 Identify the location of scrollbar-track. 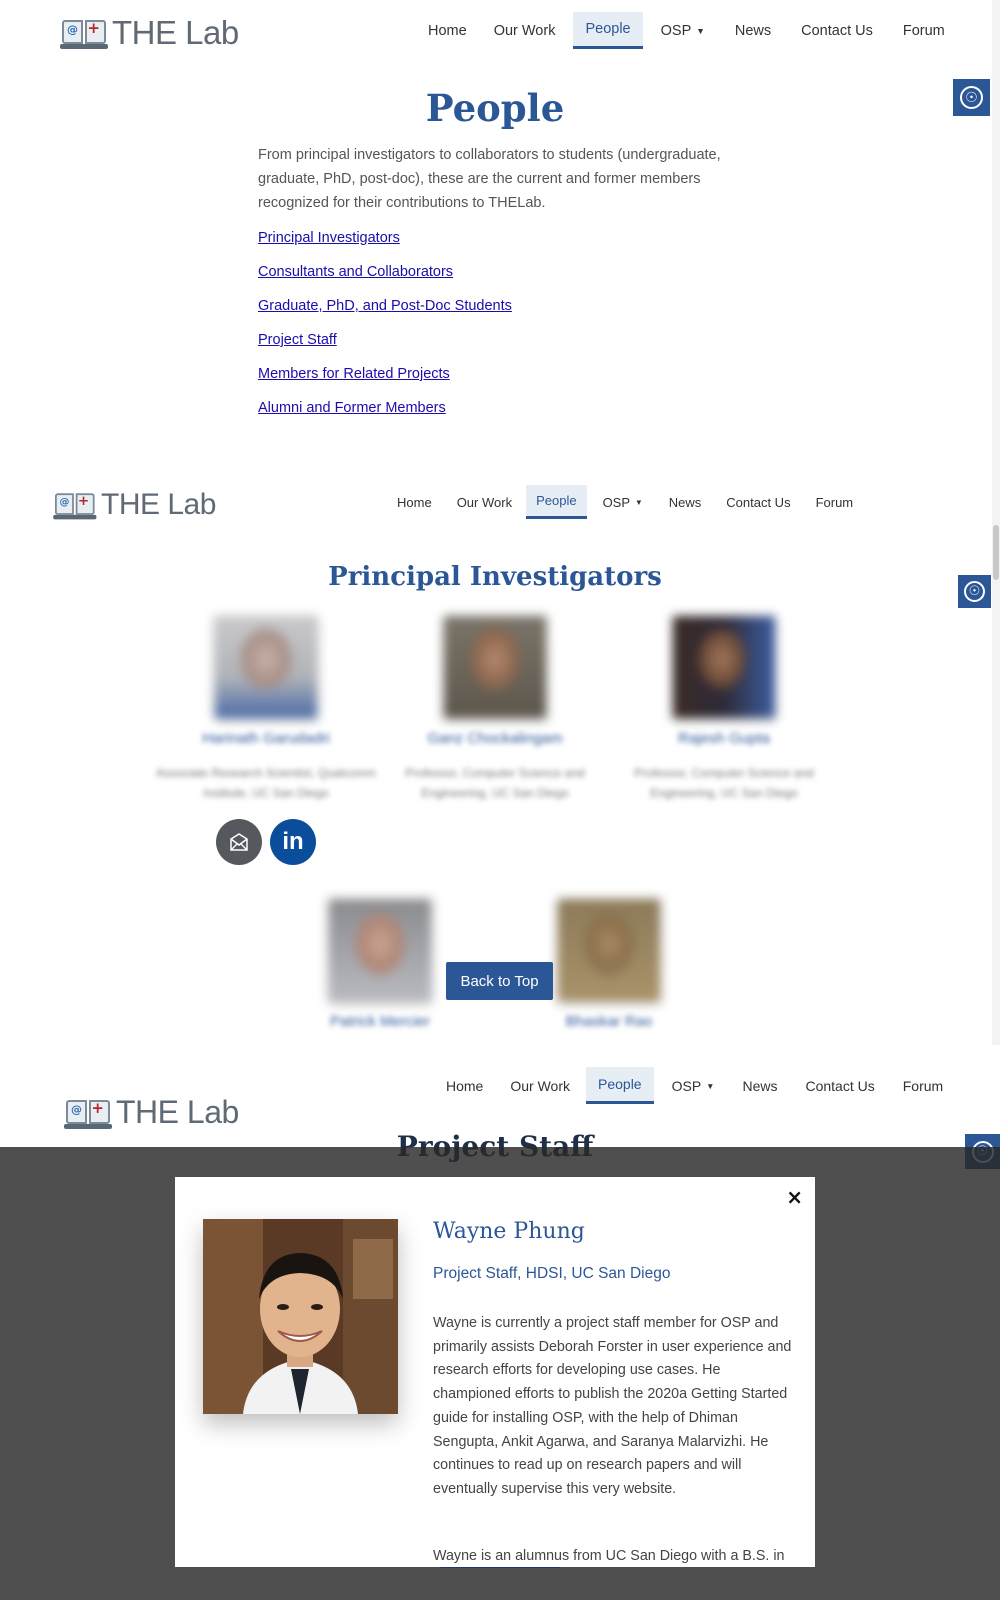
(996, 227).